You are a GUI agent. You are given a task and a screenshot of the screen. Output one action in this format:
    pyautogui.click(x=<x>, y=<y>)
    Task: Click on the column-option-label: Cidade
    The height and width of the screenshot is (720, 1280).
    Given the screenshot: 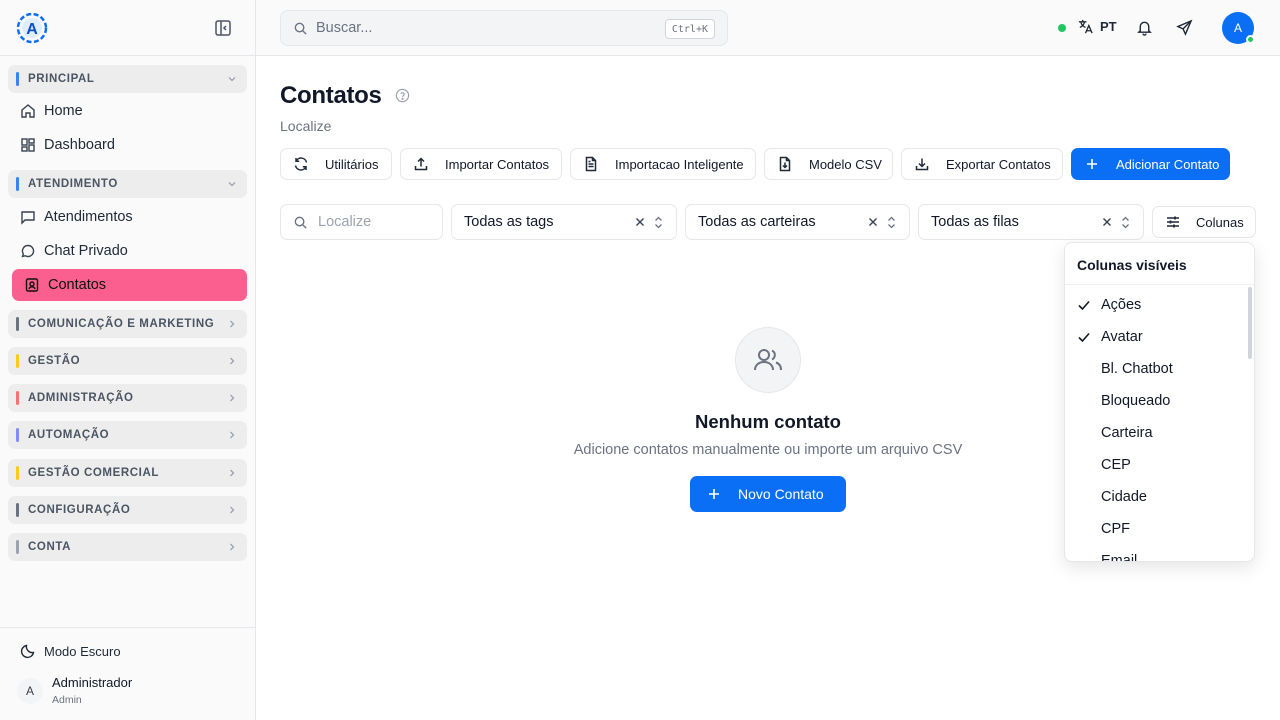 What is the action you would take?
    pyautogui.click(x=1124, y=497)
    